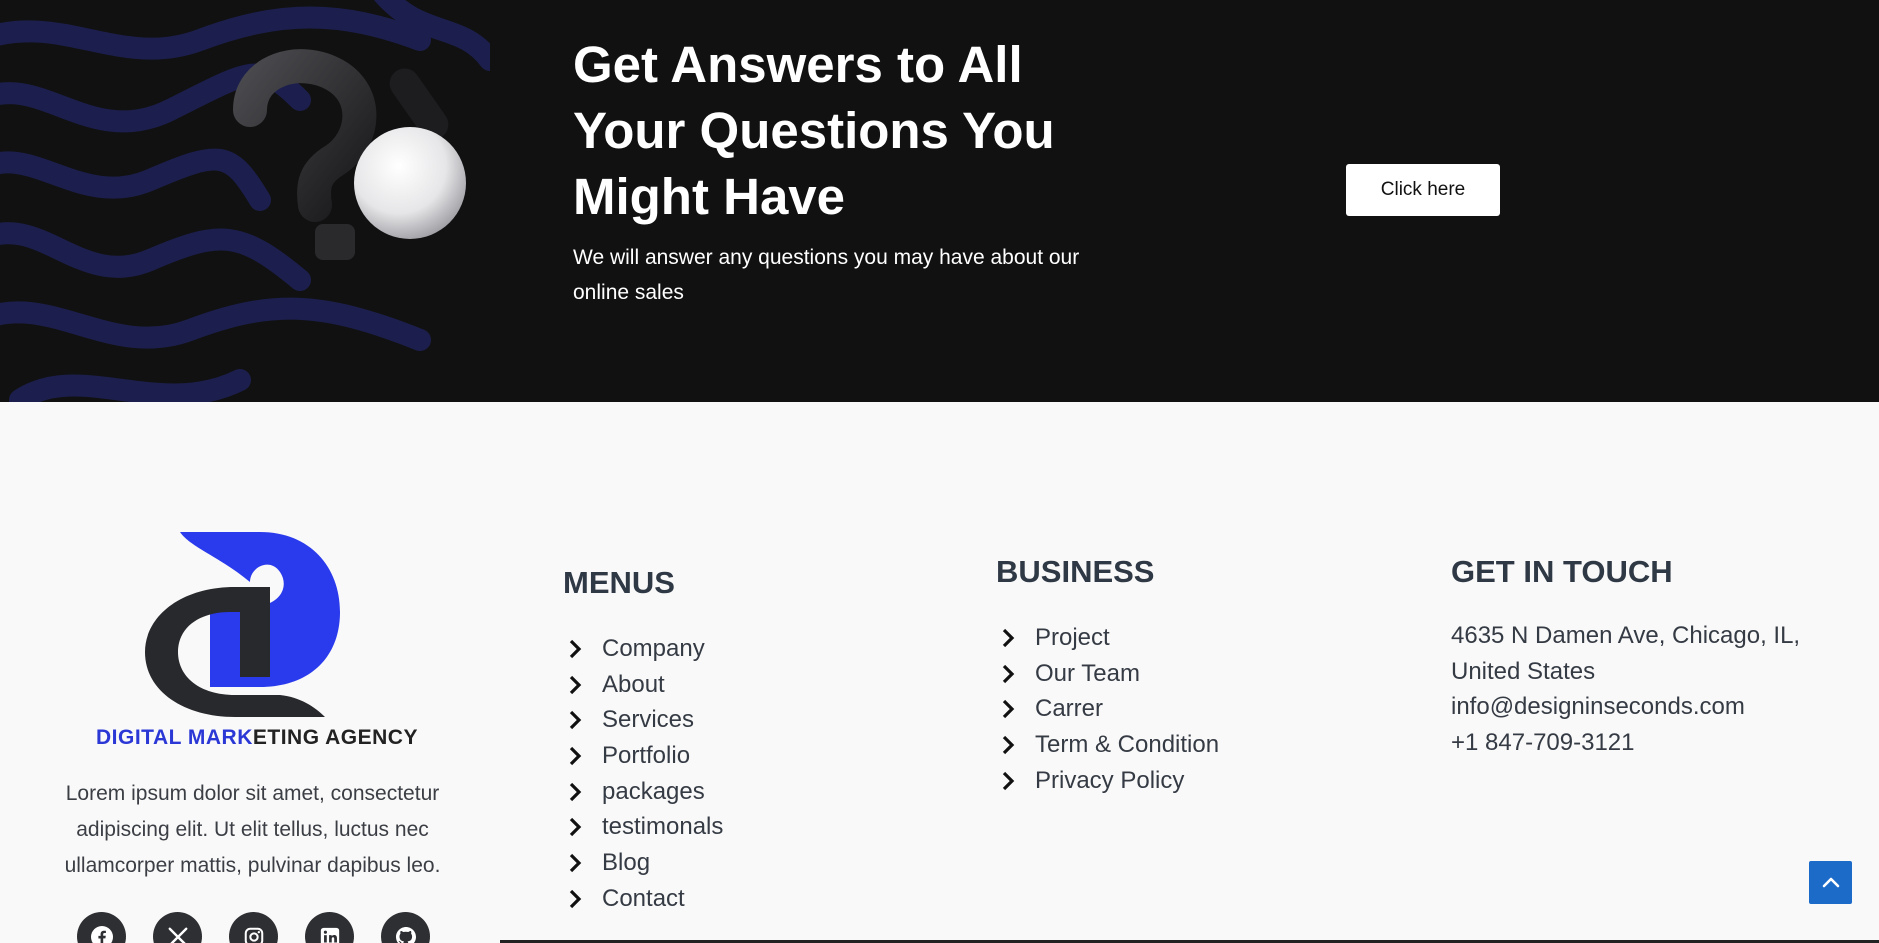 Image resolution: width=1879 pixels, height=943 pixels. I want to click on menu-item-contact: Contact, so click(643, 899).